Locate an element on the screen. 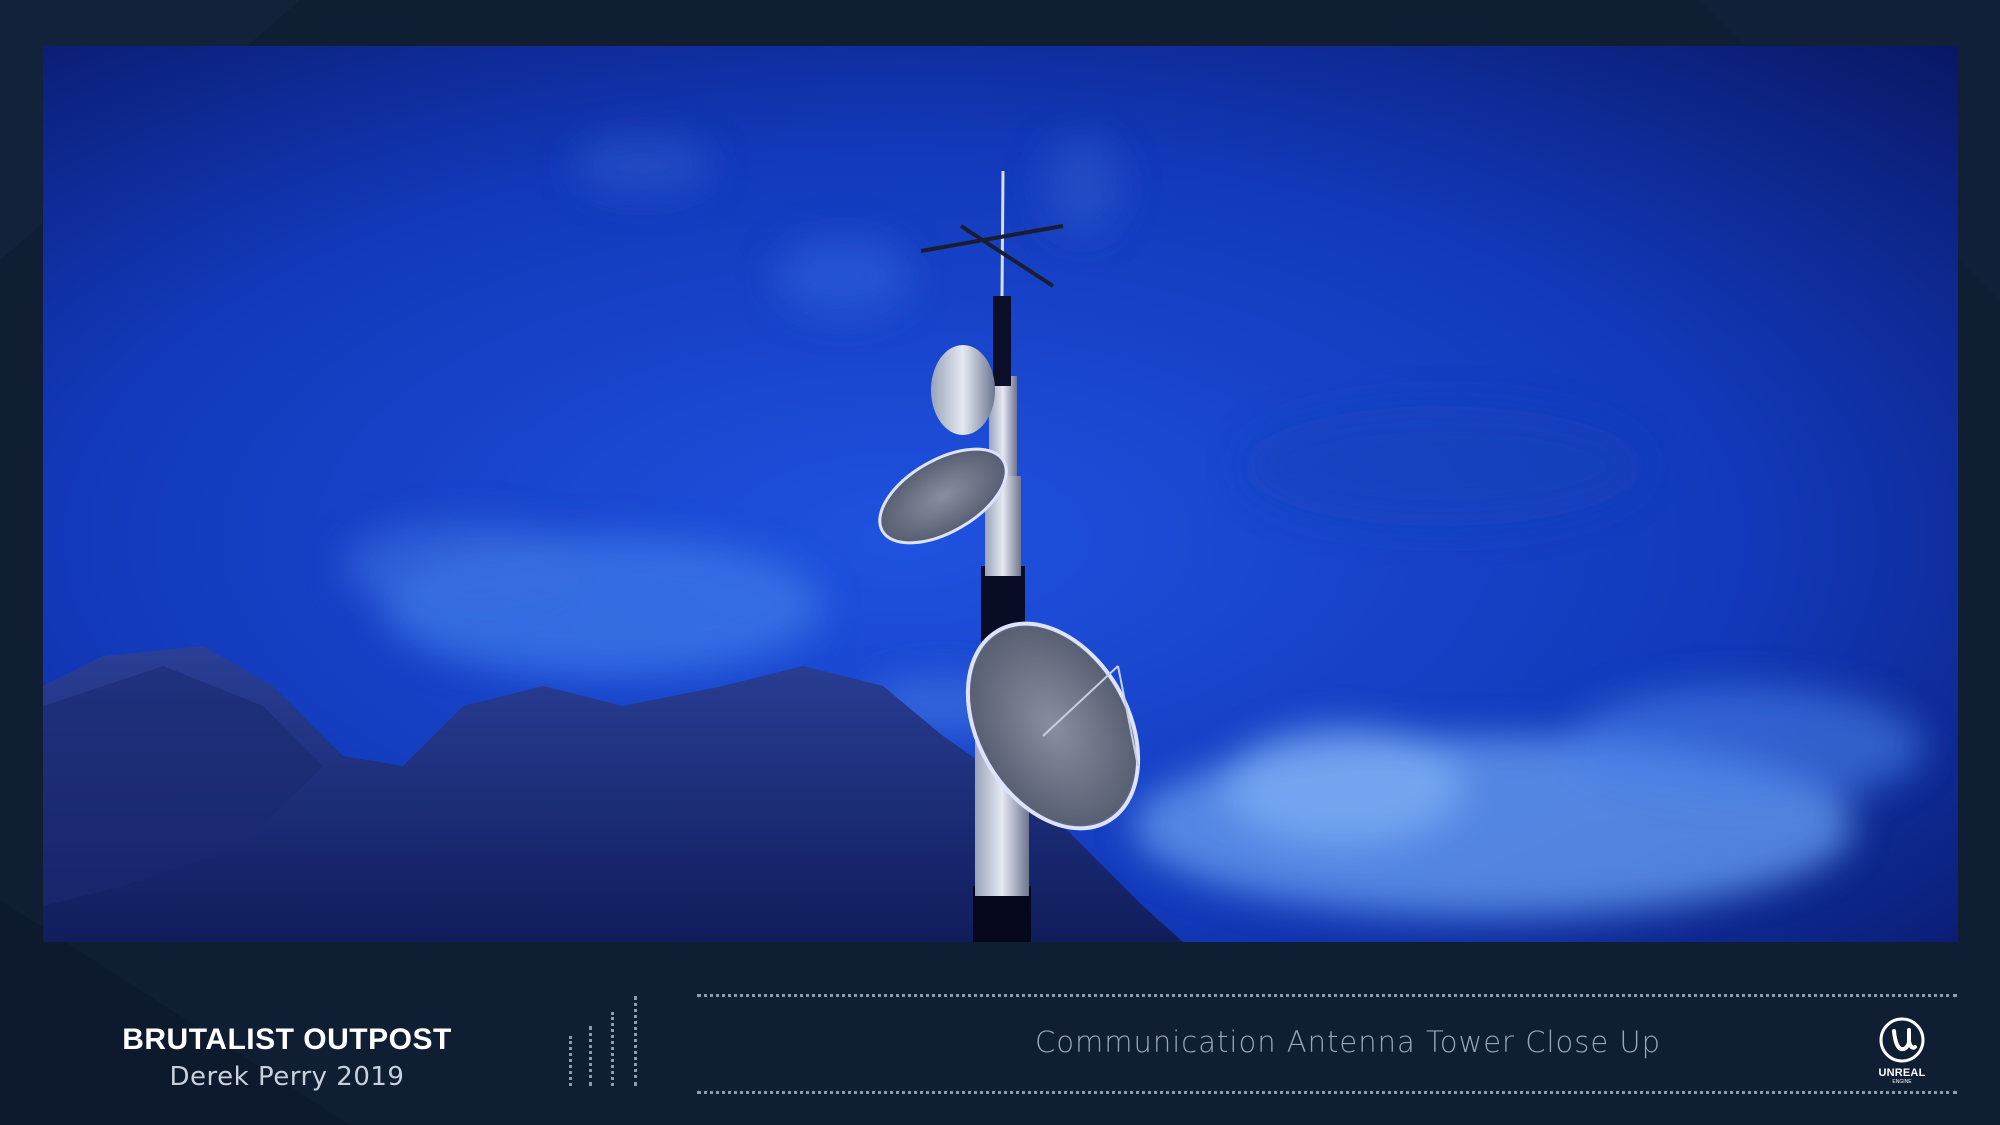 This screenshot has height=1125, width=2000. unreal-engine-icon is located at coordinates (1902, 1040).